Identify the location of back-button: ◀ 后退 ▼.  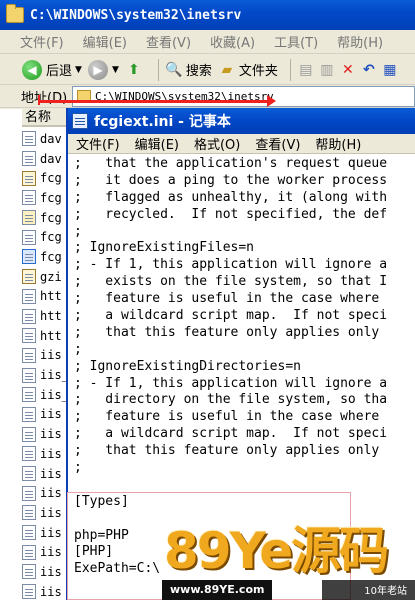
(52, 69).